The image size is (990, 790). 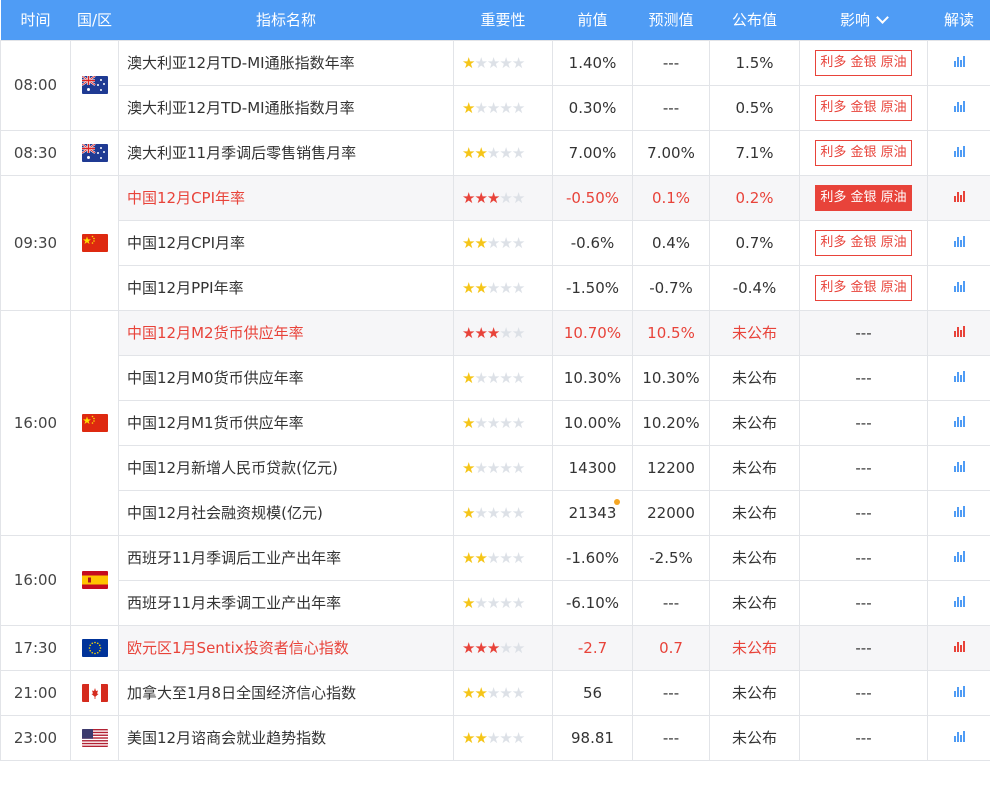 I want to click on impact-empty: ---, so click(x=863, y=512).